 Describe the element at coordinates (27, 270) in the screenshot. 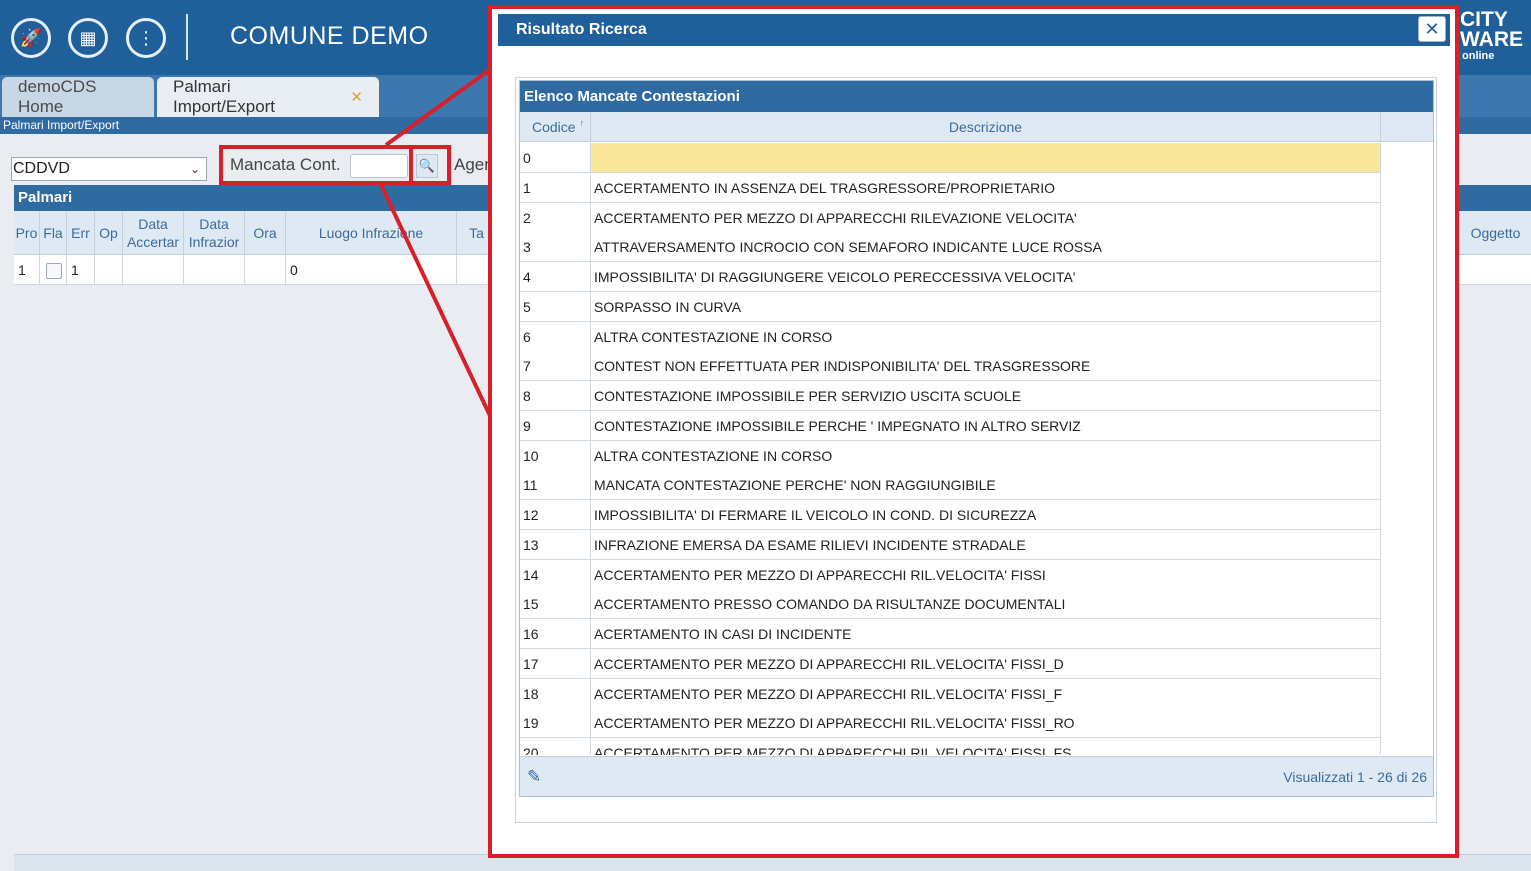

I see `cell-pro: 1` at that location.